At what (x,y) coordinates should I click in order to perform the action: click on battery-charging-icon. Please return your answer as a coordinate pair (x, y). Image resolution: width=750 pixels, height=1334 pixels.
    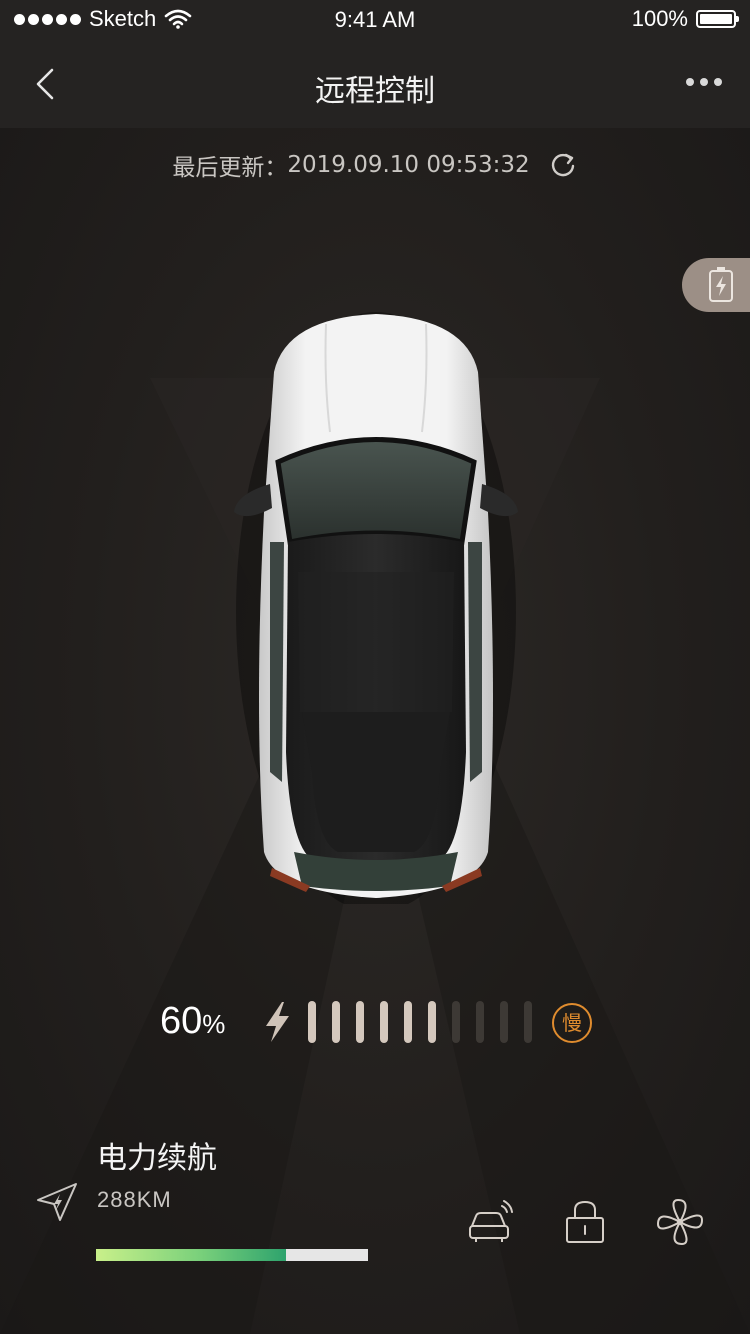
    Looking at the image, I should click on (721, 284).